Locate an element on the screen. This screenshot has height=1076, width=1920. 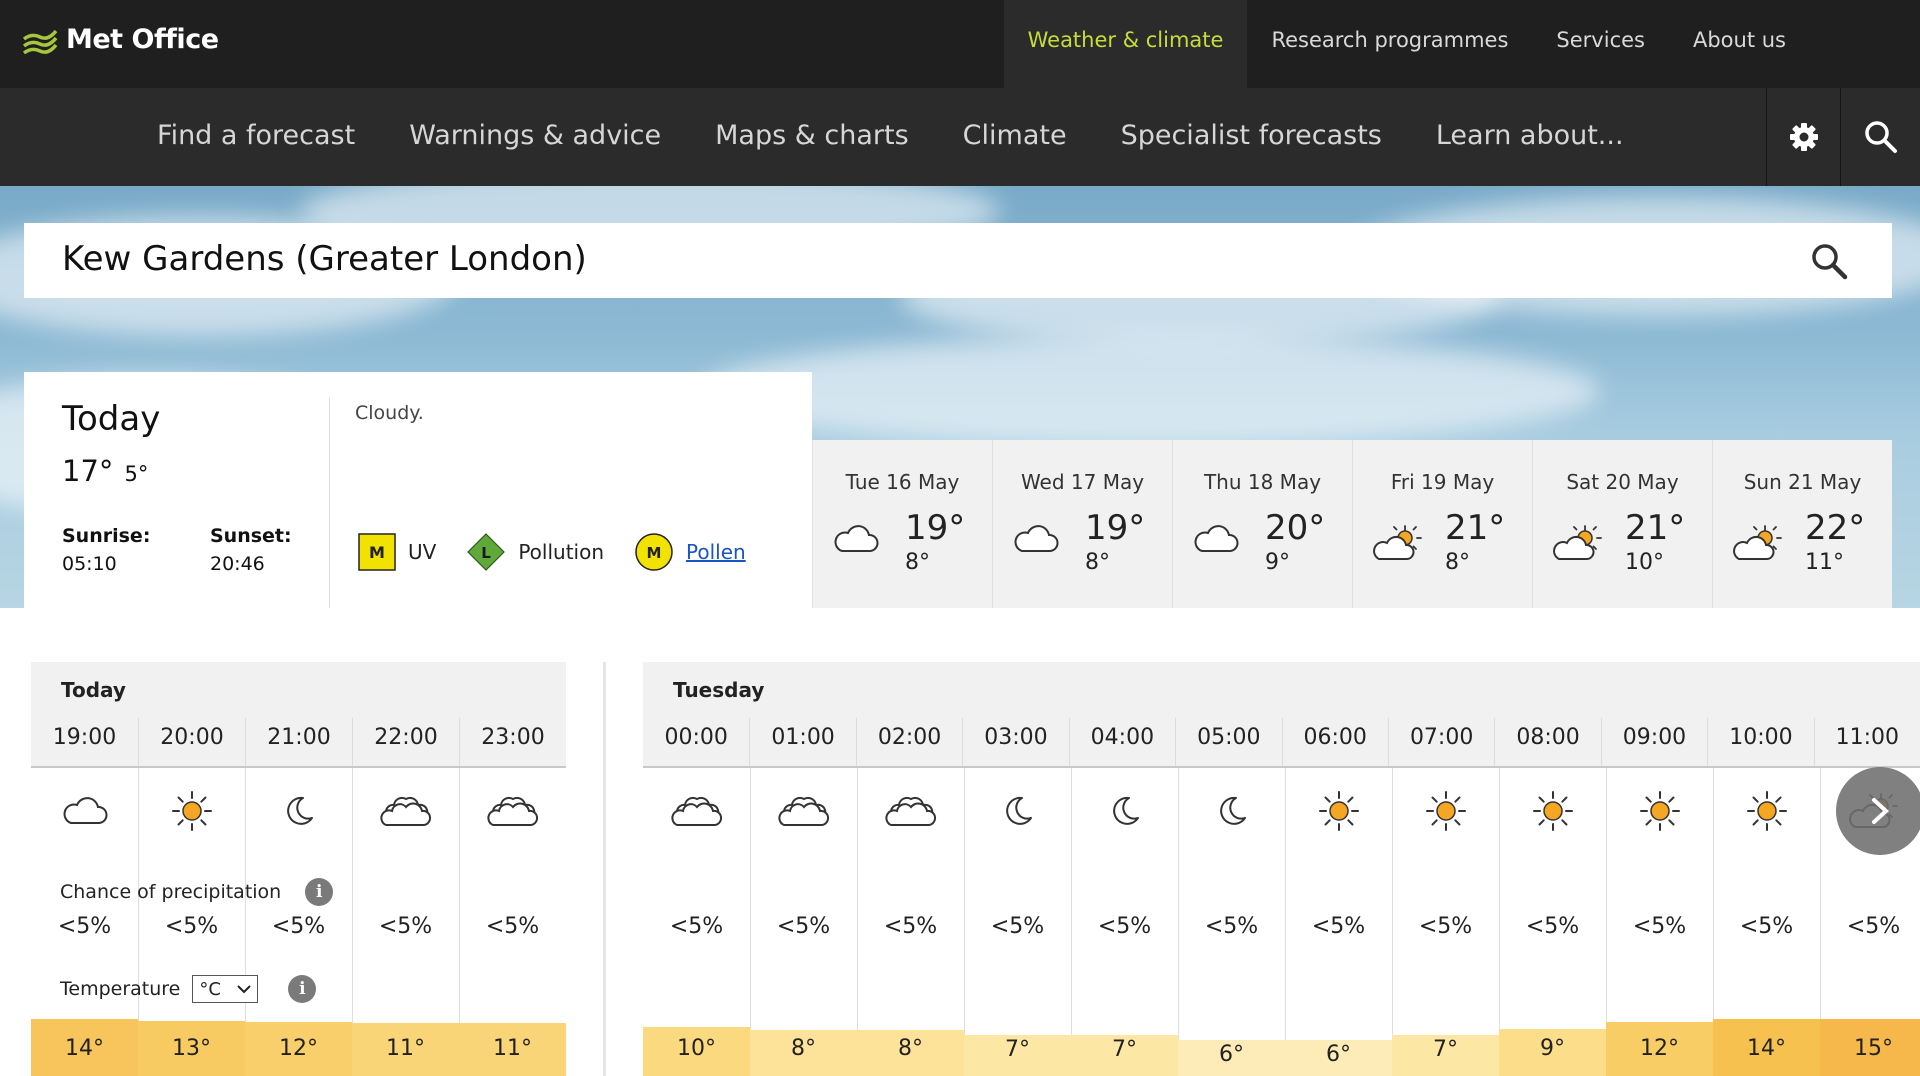
hour-temperature: 12° is located at coordinates (1659, 1049).